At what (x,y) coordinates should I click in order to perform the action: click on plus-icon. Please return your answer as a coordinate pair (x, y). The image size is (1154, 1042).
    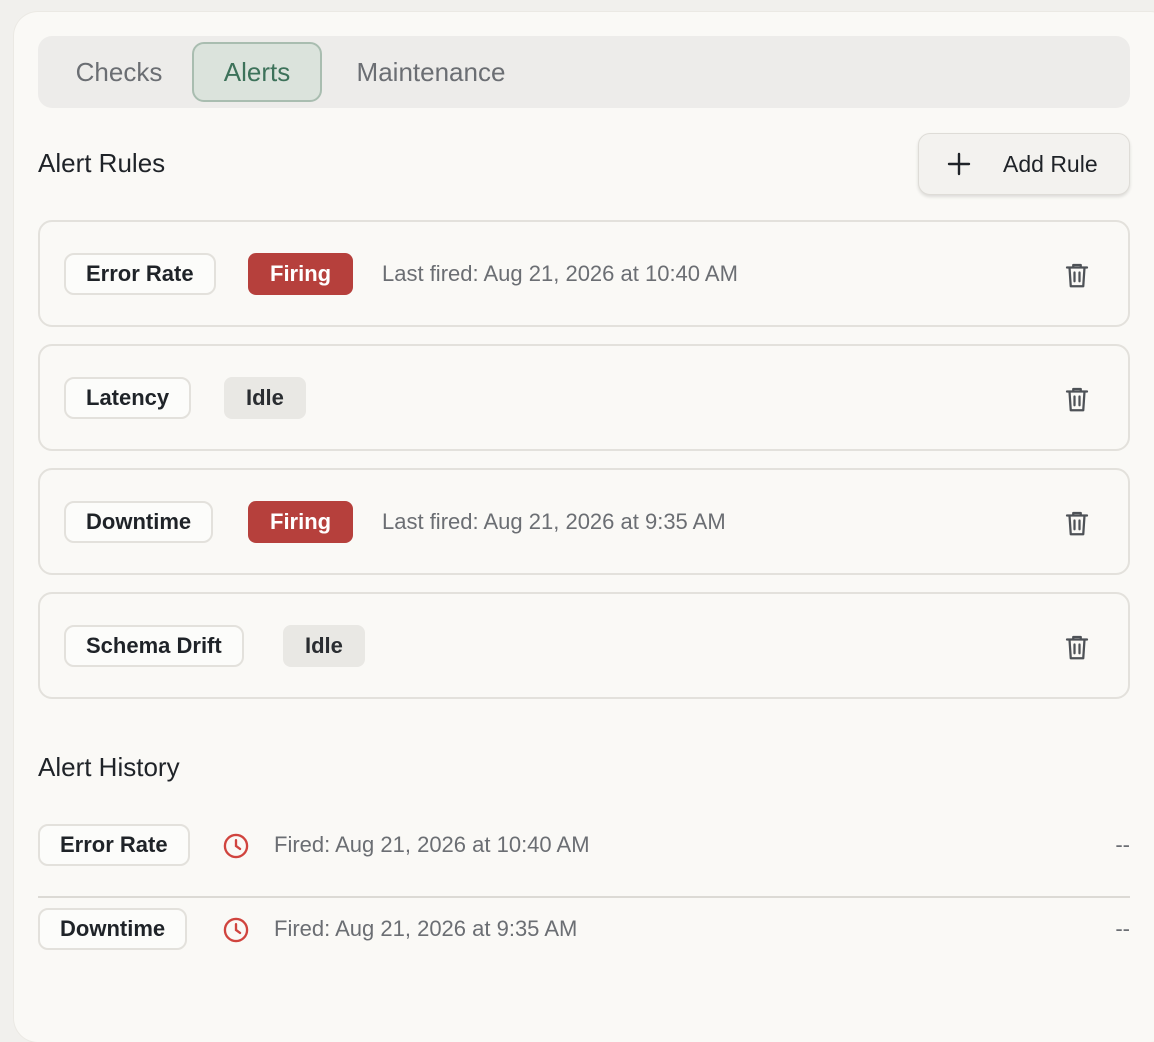
    Looking at the image, I should click on (959, 164).